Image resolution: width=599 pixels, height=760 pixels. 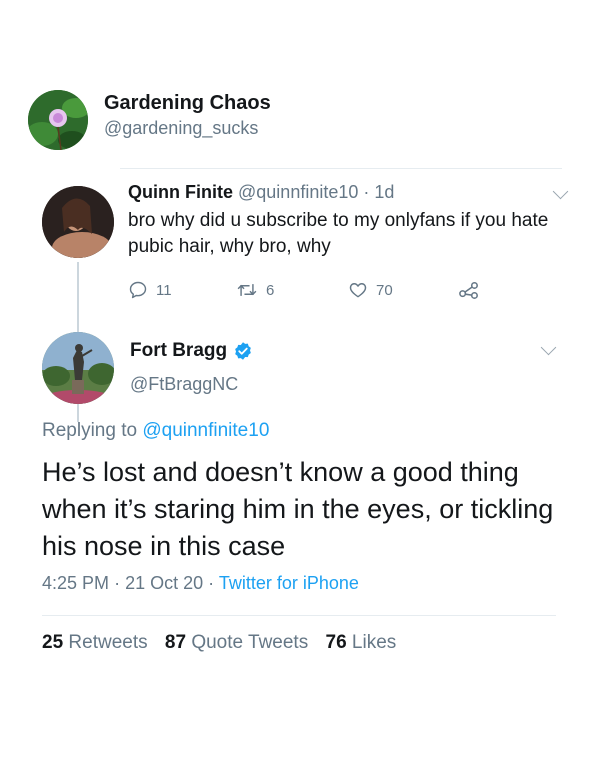 I want to click on retweets-label: Retweets, so click(x=108, y=642).